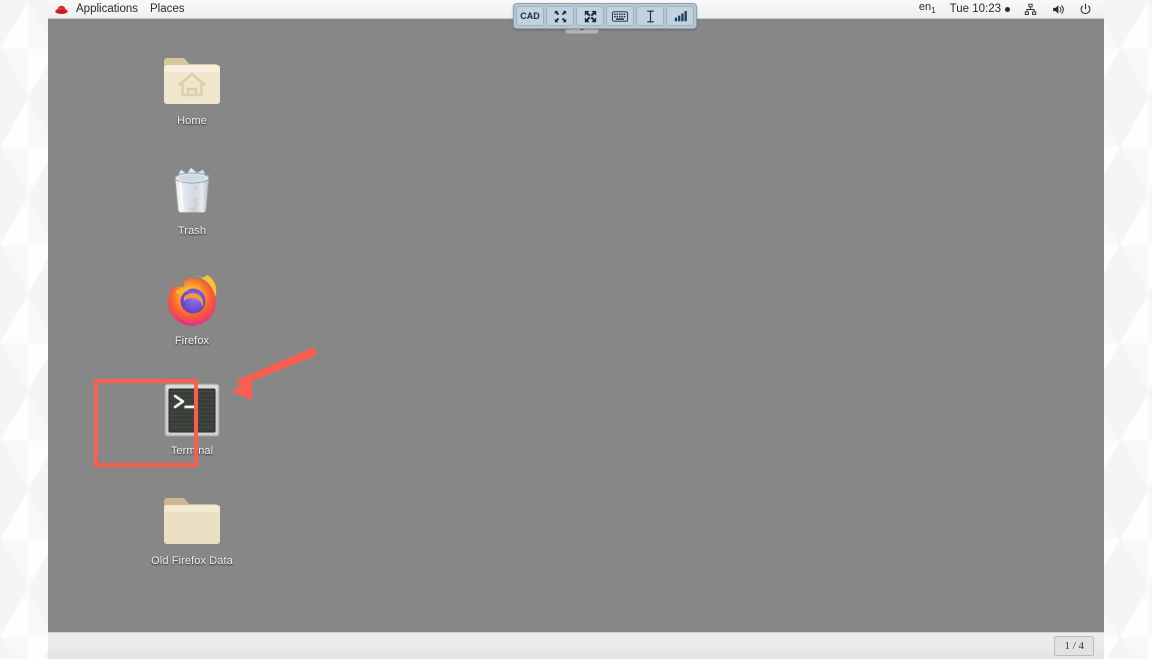 The image size is (1152, 659). I want to click on power-indicator, so click(1085, 9).